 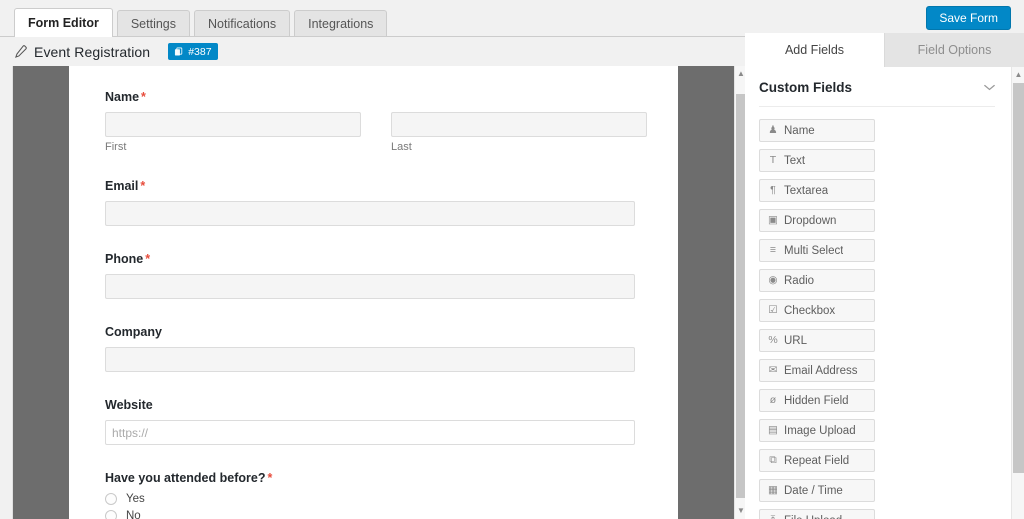 I want to click on add-field-email-address: ✉ Email Address, so click(x=817, y=370).